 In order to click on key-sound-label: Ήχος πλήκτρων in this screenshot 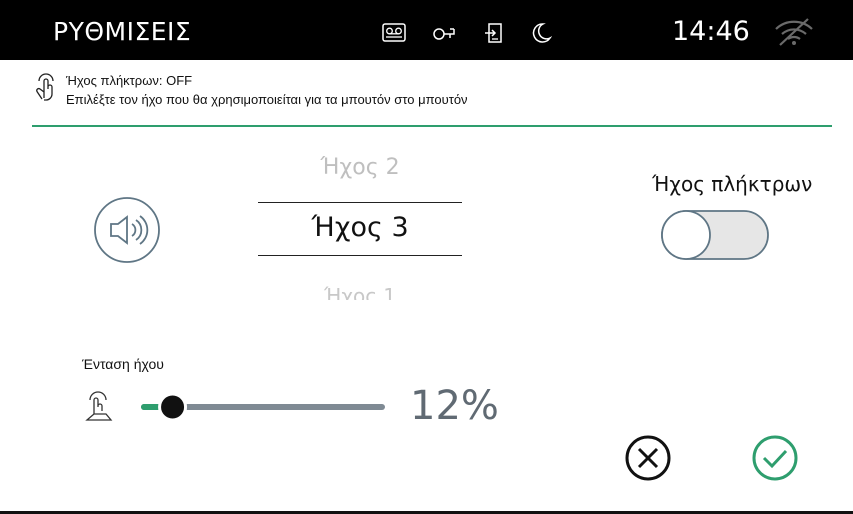, I will do `click(732, 184)`.